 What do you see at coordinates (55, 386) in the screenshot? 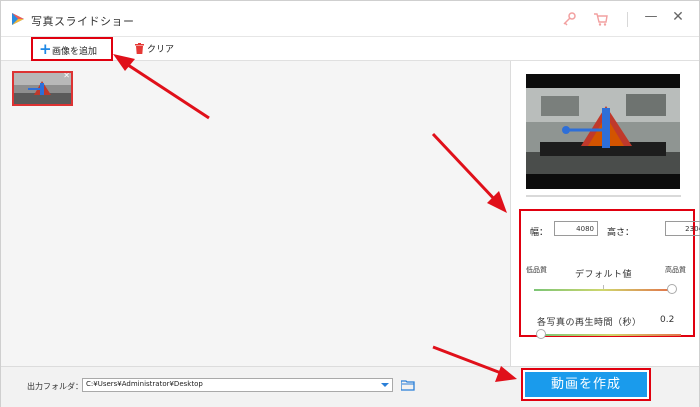
I see `output-folder-label: 出力フォルダ：` at bounding box center [55, 386].